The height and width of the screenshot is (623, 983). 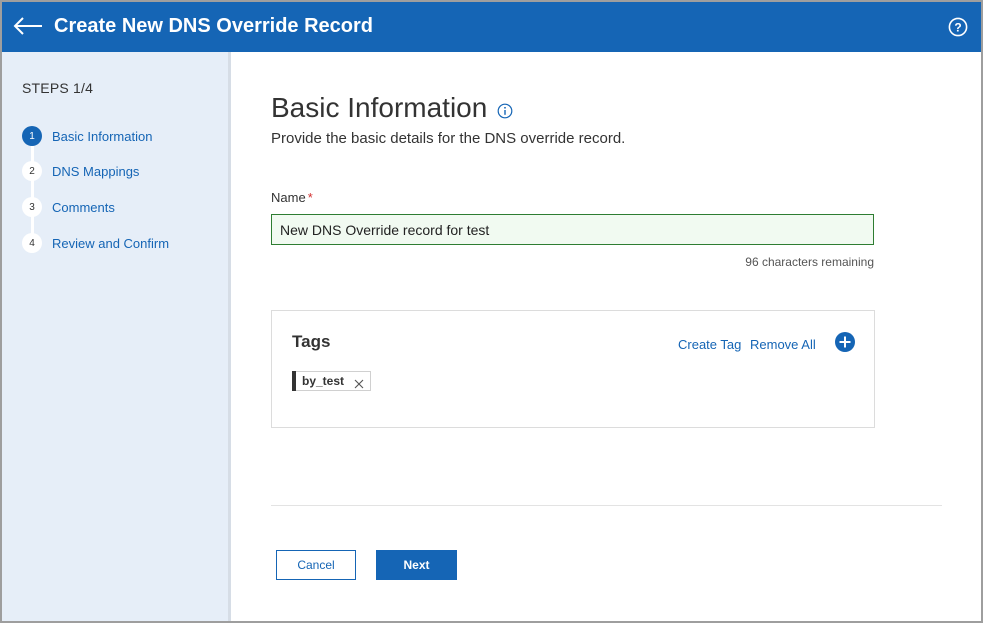 I want to click on step-dns-mappings: 2 DNS Mappings, so click(x=80, y=171).